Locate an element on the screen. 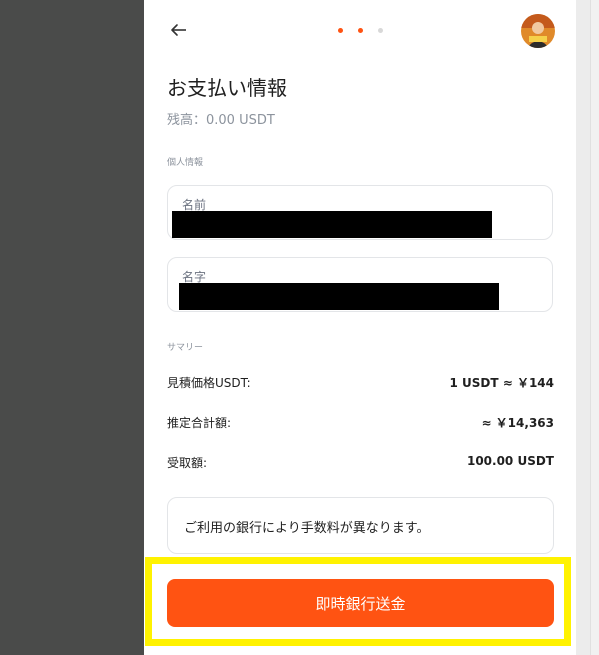 This screenshot has height=655, width=599. receive-amount-value: 100.00 USDT is located at coordinates (510, 461).